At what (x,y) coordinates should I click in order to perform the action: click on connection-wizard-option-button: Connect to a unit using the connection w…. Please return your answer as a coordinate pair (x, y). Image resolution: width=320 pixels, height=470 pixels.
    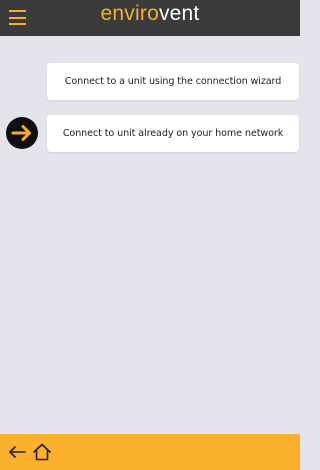
    Looking at the image, I should click on (173, 81).